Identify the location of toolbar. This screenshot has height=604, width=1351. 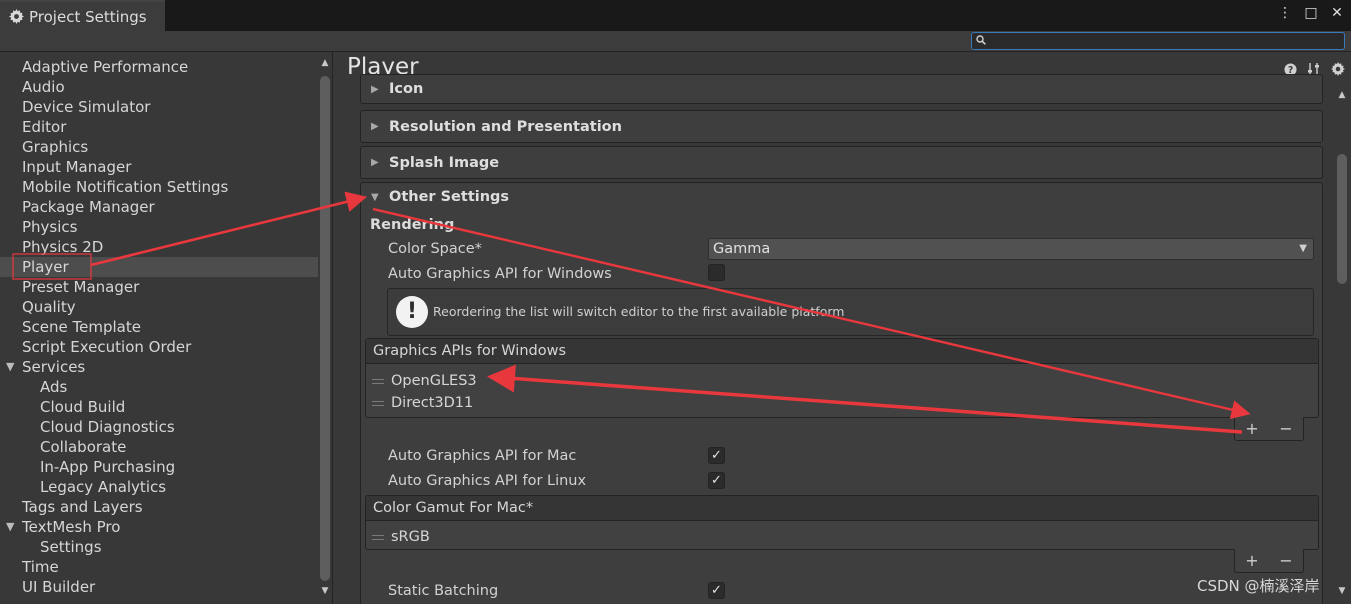
(675, 41).